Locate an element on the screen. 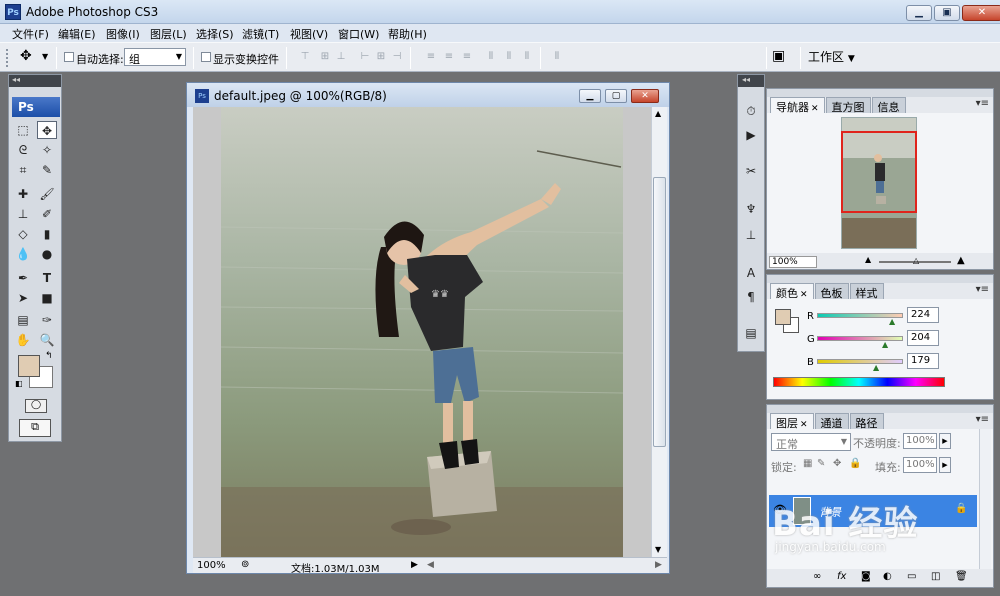 The width and height of the screenshot is (1000, 596). channel-g-slider-thumb: ▲ is located at coordinates (885, 344).